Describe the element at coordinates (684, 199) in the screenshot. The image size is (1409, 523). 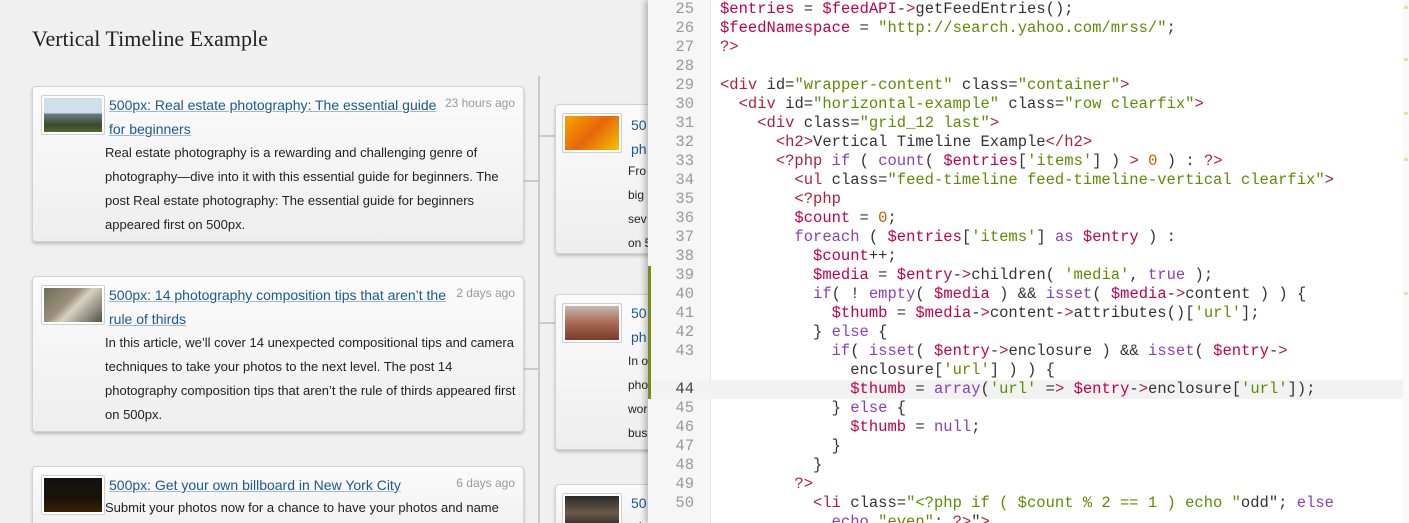
I see `line-number: 35` at that location.